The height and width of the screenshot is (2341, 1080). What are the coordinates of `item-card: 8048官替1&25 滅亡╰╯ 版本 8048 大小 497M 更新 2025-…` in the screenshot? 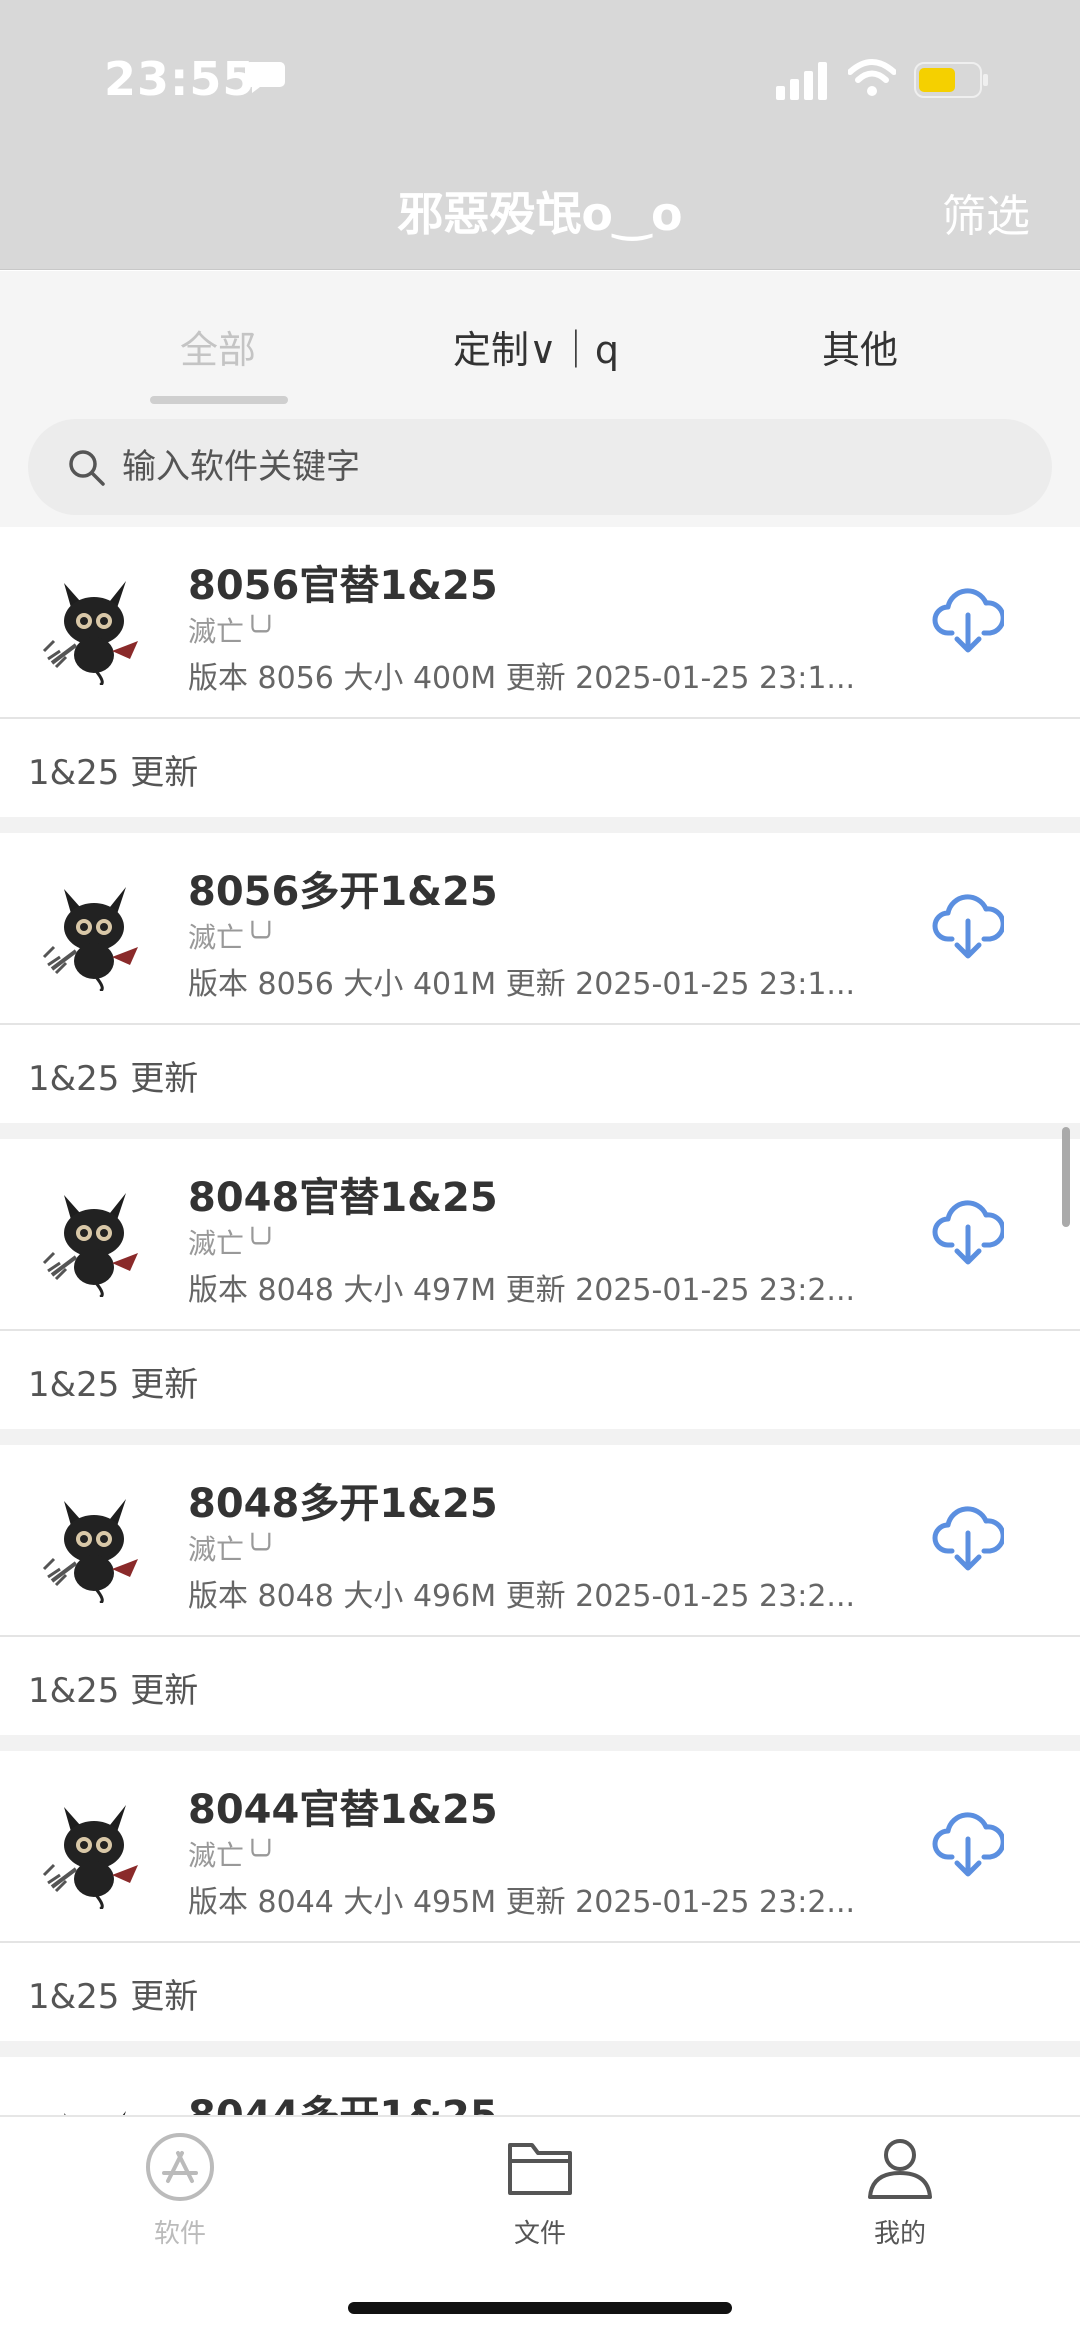 It's located at (540, 1235).